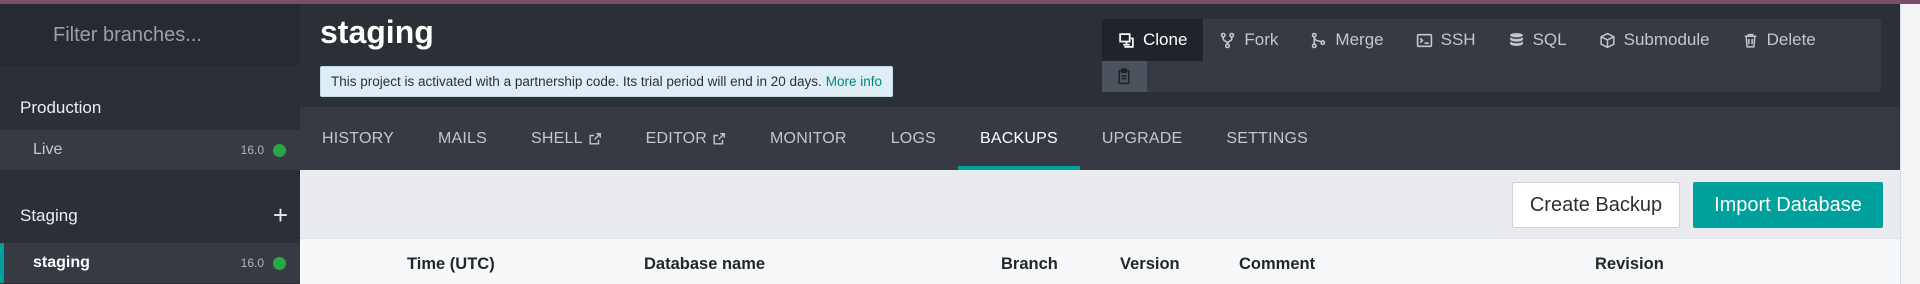 This screenshot has width=1920, height=284. What do you see at coordinates (61, 107) in the screenshot?
I see `section-title-production: Production` at bounding box center [61, 107].